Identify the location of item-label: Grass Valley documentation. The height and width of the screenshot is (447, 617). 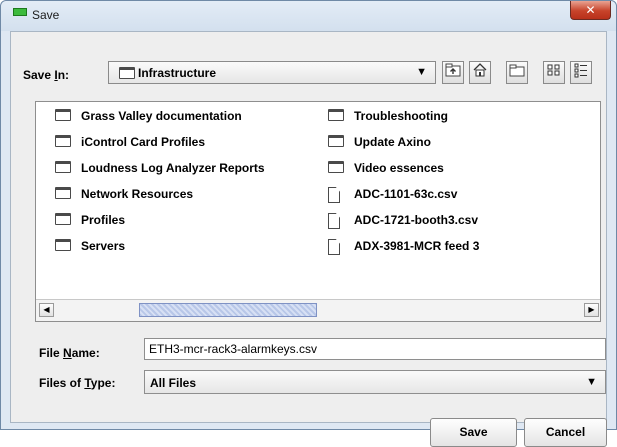
(161, 116).